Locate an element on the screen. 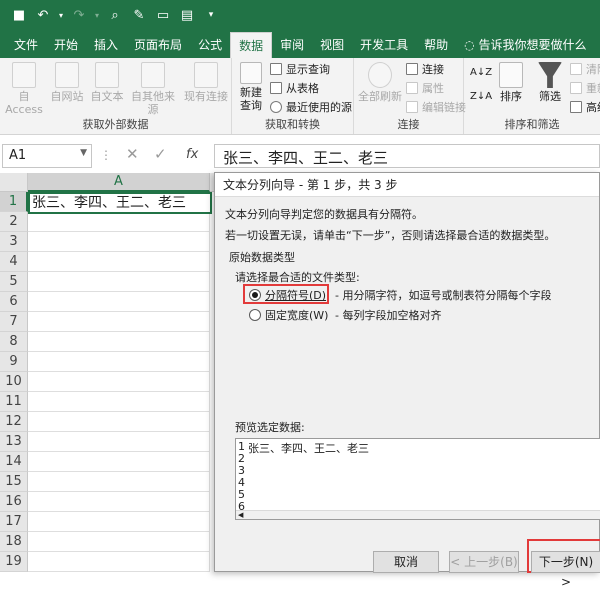 This screenshot has height=592, width=600. from-access-button: 自 Access is located at coordinates (24, 89).